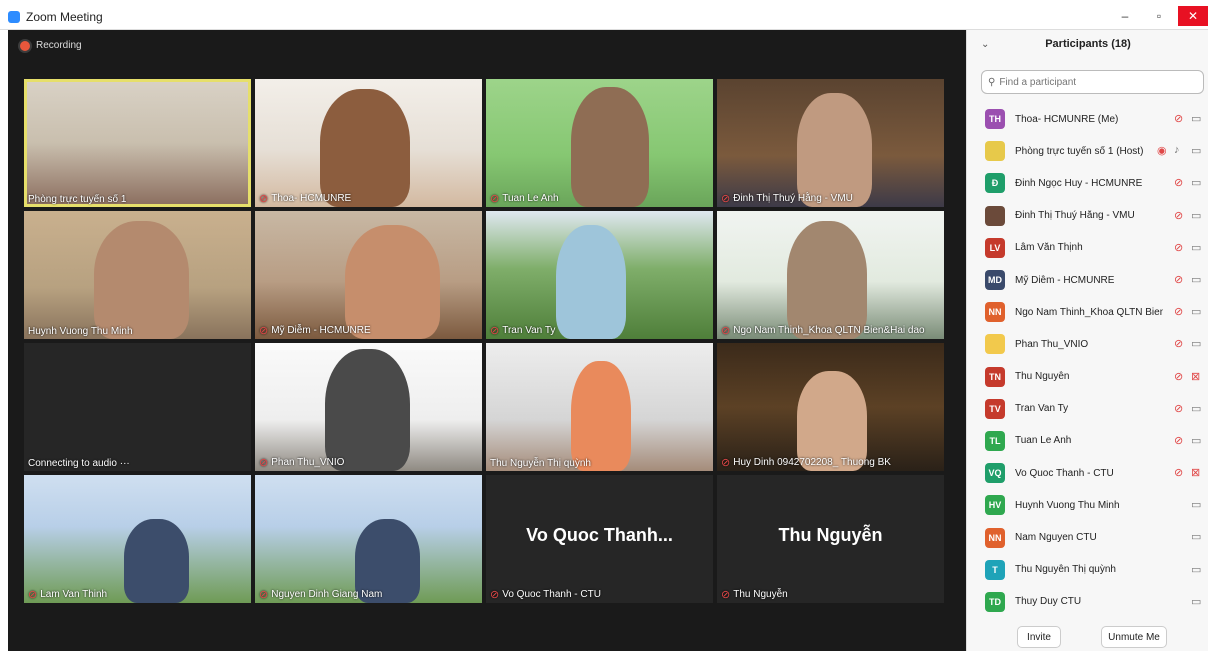 The width and height of the screenshot is (1208, 651). Describe the element at coordinates (551, 594) in the screenshot. I see `tile-name-text: Vo Quoc Thanh - CTU` at that location.